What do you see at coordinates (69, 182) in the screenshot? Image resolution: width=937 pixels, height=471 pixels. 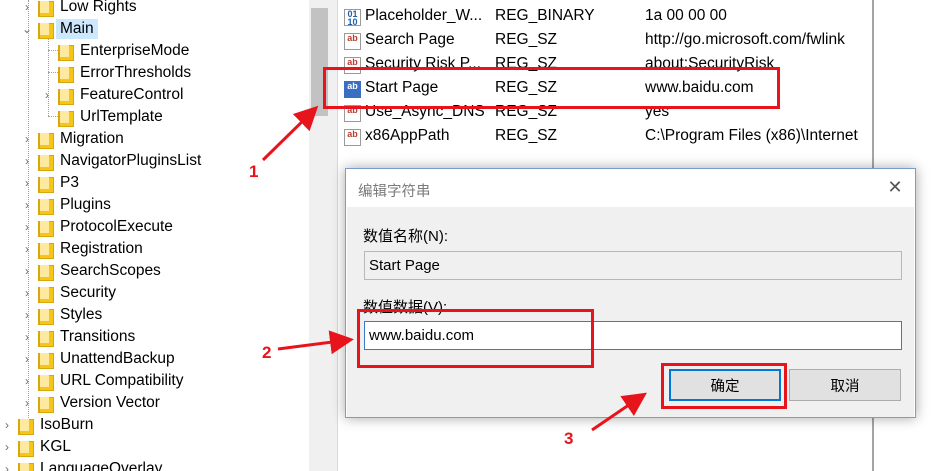 I see `tree-item-label: P3` at bounding box center [69, 182].